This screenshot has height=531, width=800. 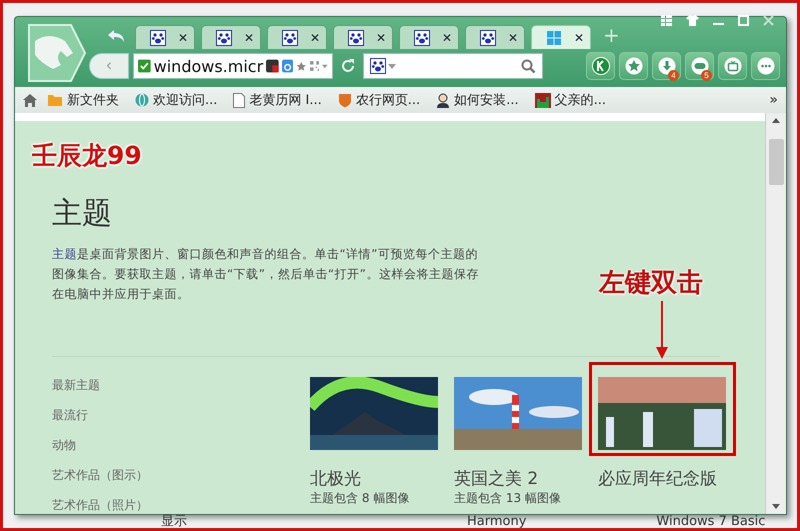 I want to click on category-link: 最新主题, so click(x=181, y=385).